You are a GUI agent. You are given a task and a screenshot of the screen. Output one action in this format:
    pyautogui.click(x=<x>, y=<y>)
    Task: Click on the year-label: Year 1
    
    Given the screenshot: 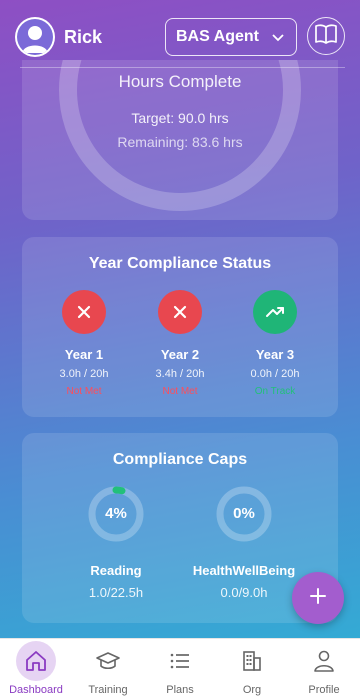 What is the action you would take?
    pyautogui.click(x=84, y=354)
    